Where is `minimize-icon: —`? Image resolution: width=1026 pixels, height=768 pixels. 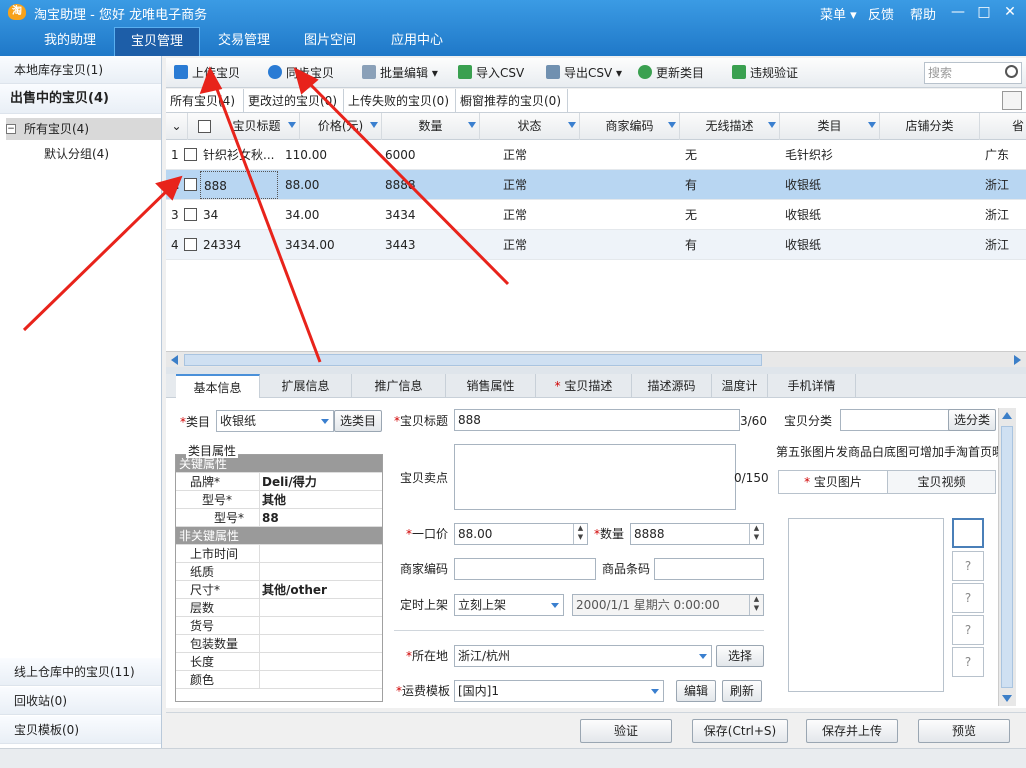 minimize-icon: — is located at coordinates (958, 12).